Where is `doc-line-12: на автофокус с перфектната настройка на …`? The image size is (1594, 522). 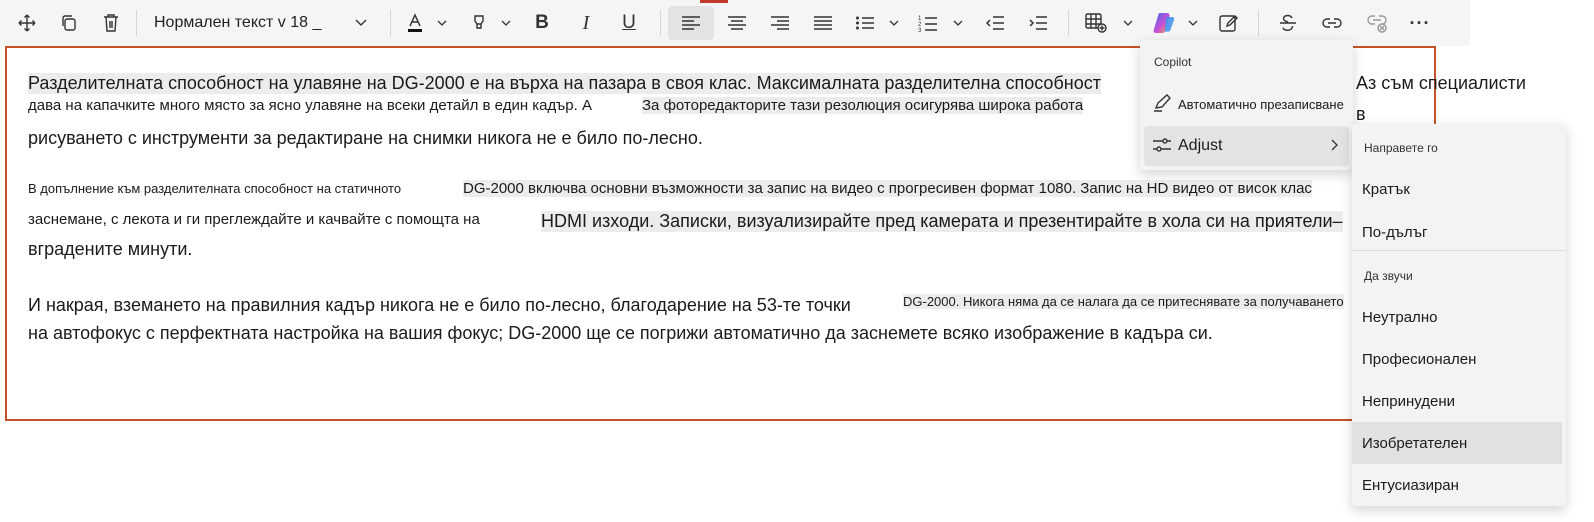 doc-line-12: на автофокус с перфектната настройка на … is located at coordinates (620, 333).